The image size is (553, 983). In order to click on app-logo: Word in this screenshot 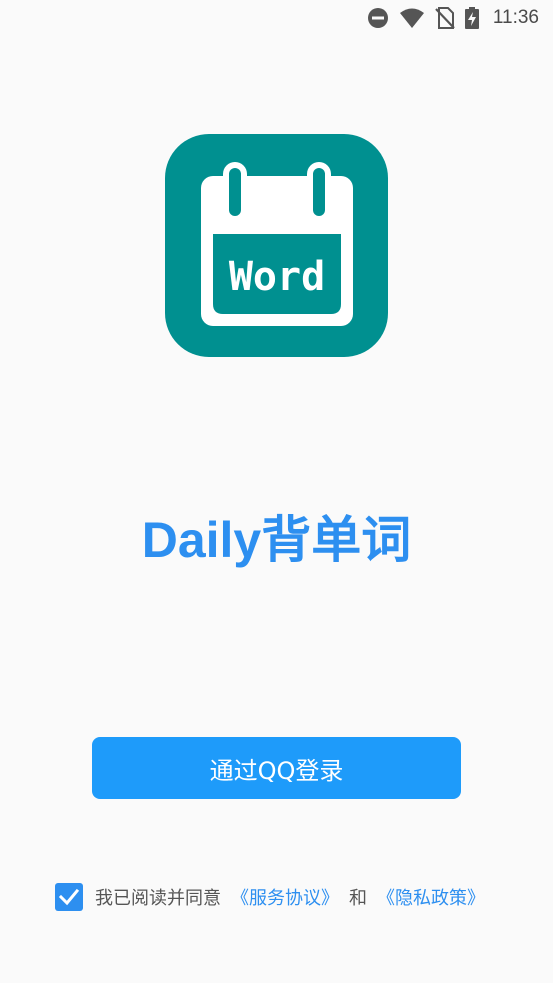, I will do `click(276, 245)`.